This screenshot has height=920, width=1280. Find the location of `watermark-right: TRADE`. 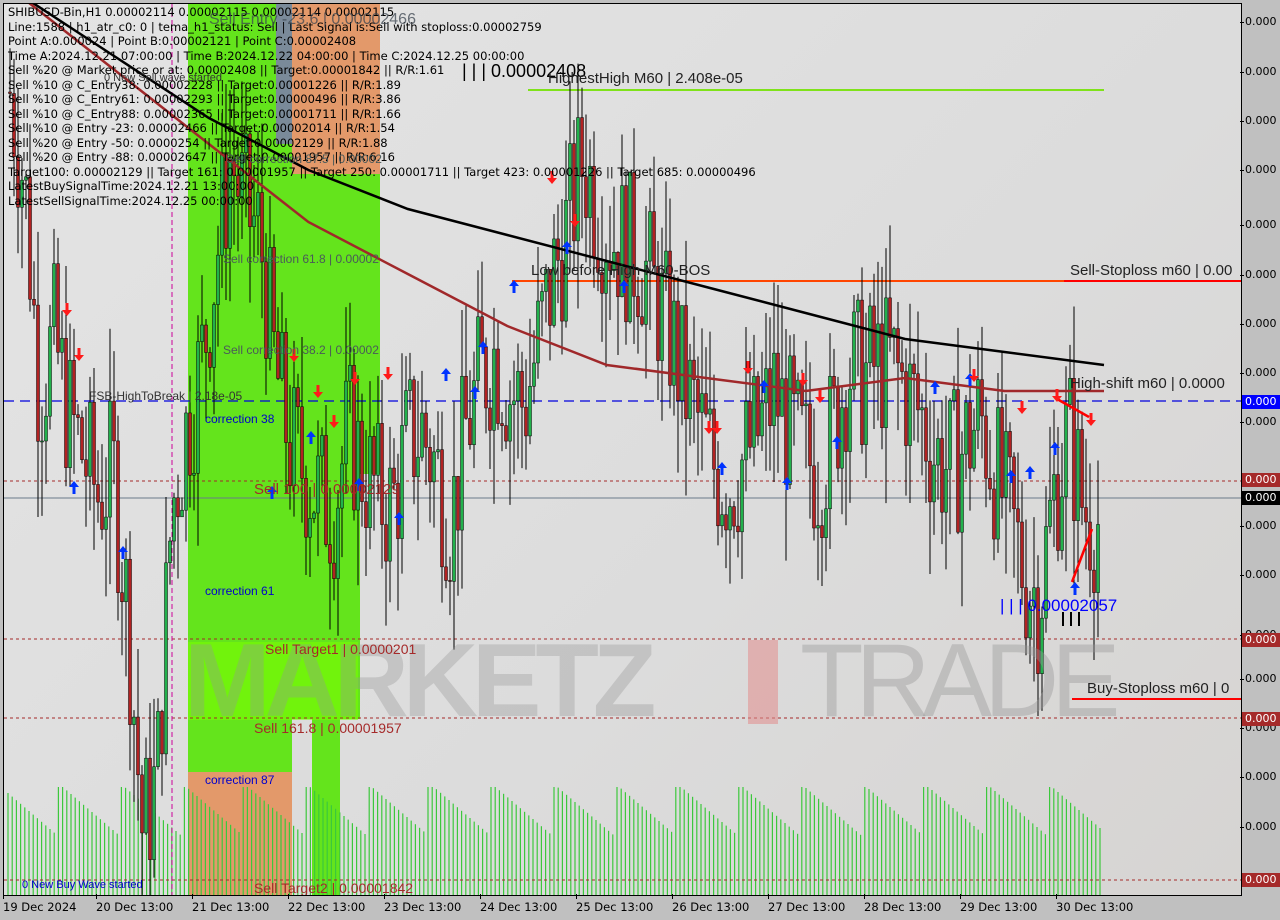

watermark-right: TRADE is located at coordinates (960, 681).